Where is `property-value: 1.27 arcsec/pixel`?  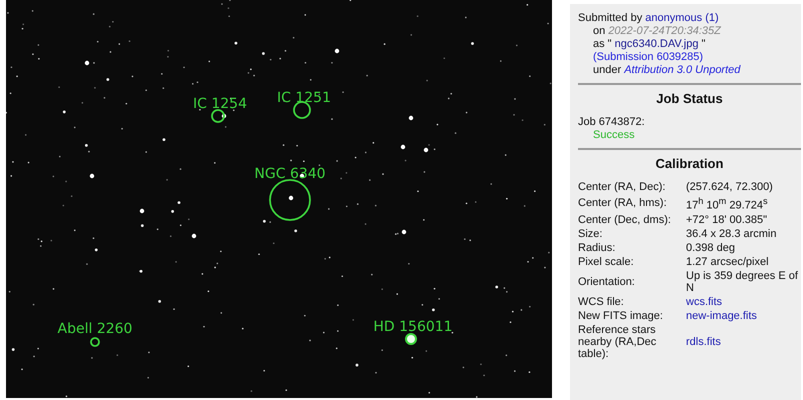 property-value: 1.27 arcsec/pixel is located at coordinates (728, 262).